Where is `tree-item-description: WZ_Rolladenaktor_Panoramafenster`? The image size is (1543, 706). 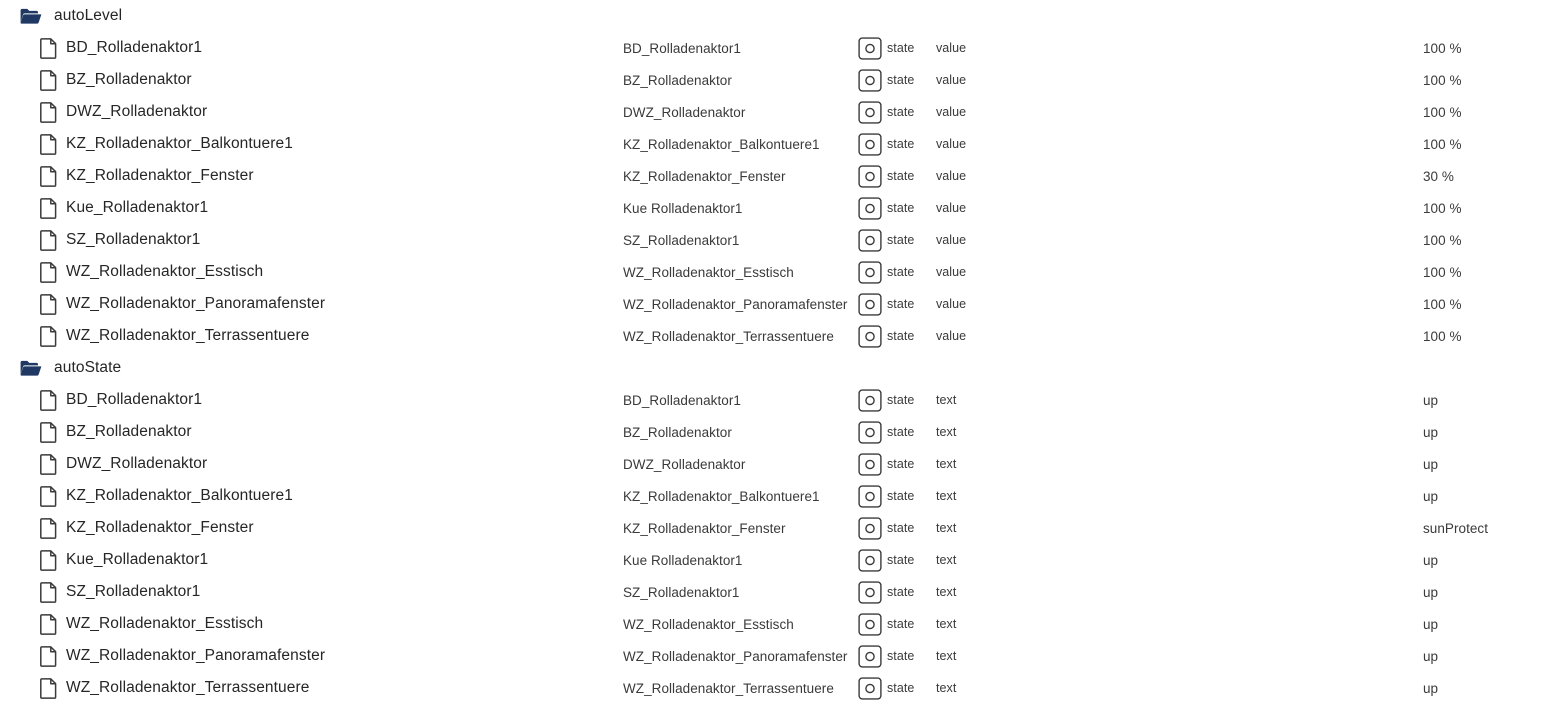 tree-item-description: WZ_Rolladenaktor_Panoramafenster is located at coordinates (735, 656).